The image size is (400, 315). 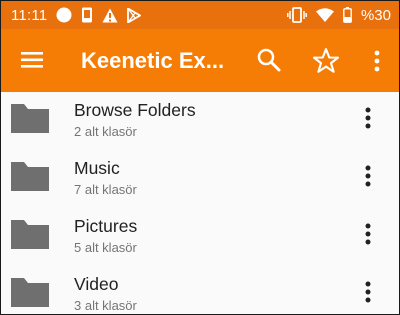 What do you see at coordinates (29, 15) in the screenshot?
I see `status-time: 11:11` at bounding box center [29, 15].